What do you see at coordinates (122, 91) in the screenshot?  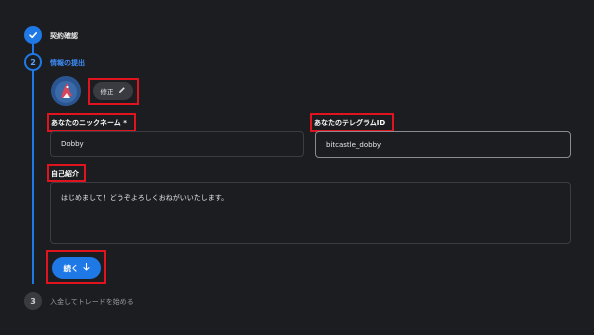 I see `pencil-icon` at bounding box center [122, 91].